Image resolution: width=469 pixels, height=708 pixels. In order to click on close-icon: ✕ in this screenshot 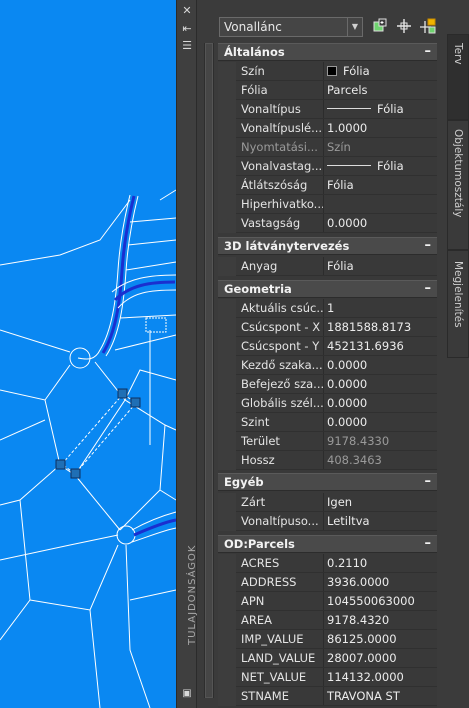, I will do `click(187, 11)`.